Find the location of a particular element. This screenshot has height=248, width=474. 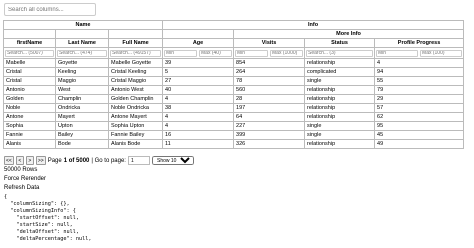

firstname-filter-input is located at coordinates (29, 53).